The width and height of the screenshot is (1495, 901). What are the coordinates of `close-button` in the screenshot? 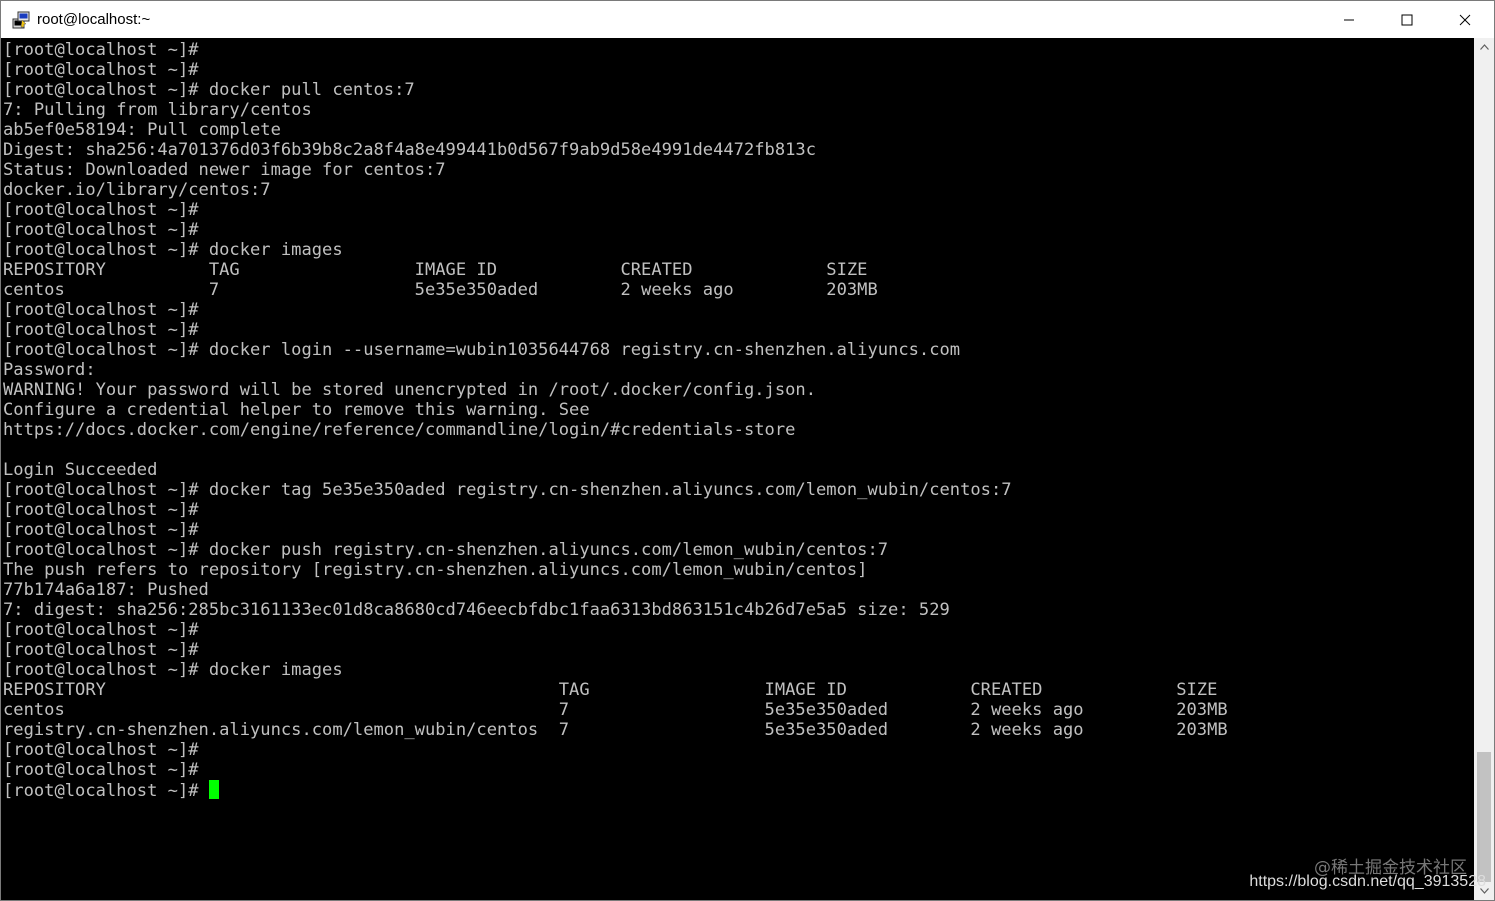 It's located at (1465, 19).